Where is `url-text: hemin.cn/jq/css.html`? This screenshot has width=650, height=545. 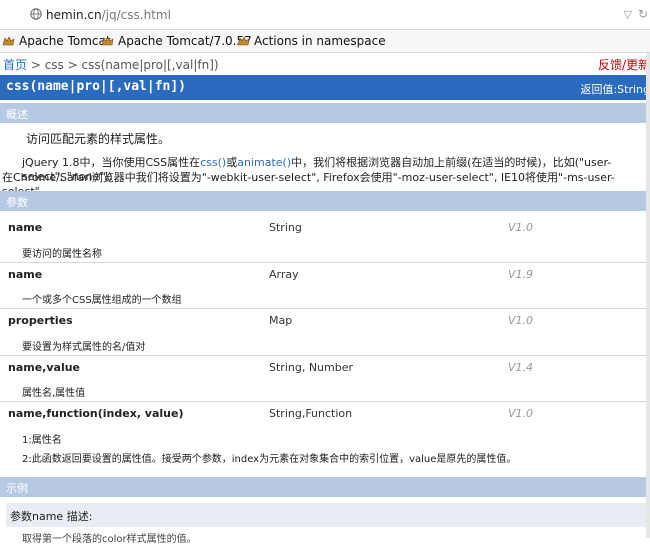
url-text: hemin.cn/jq/css.html is located at coordinates (108, 15).